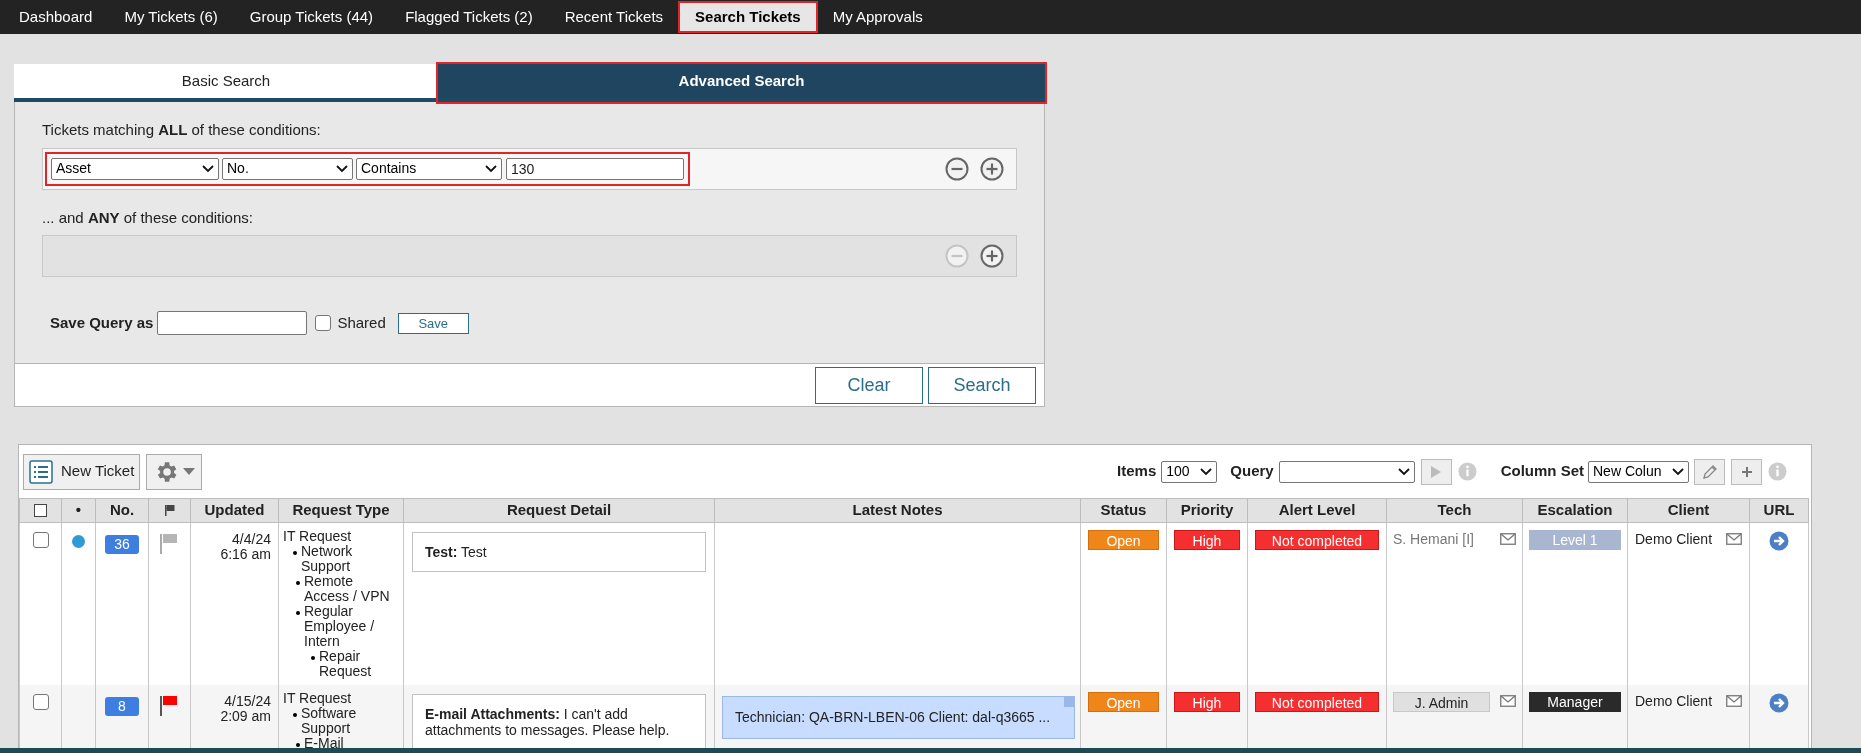  I want to click on nav-tab: Flagged Tickets (2), so click(469, 17).